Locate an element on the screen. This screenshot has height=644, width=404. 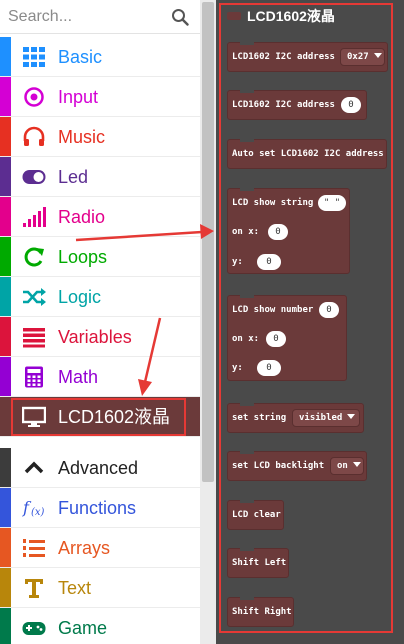
category-text: Text is located at coordinates (100, 588).